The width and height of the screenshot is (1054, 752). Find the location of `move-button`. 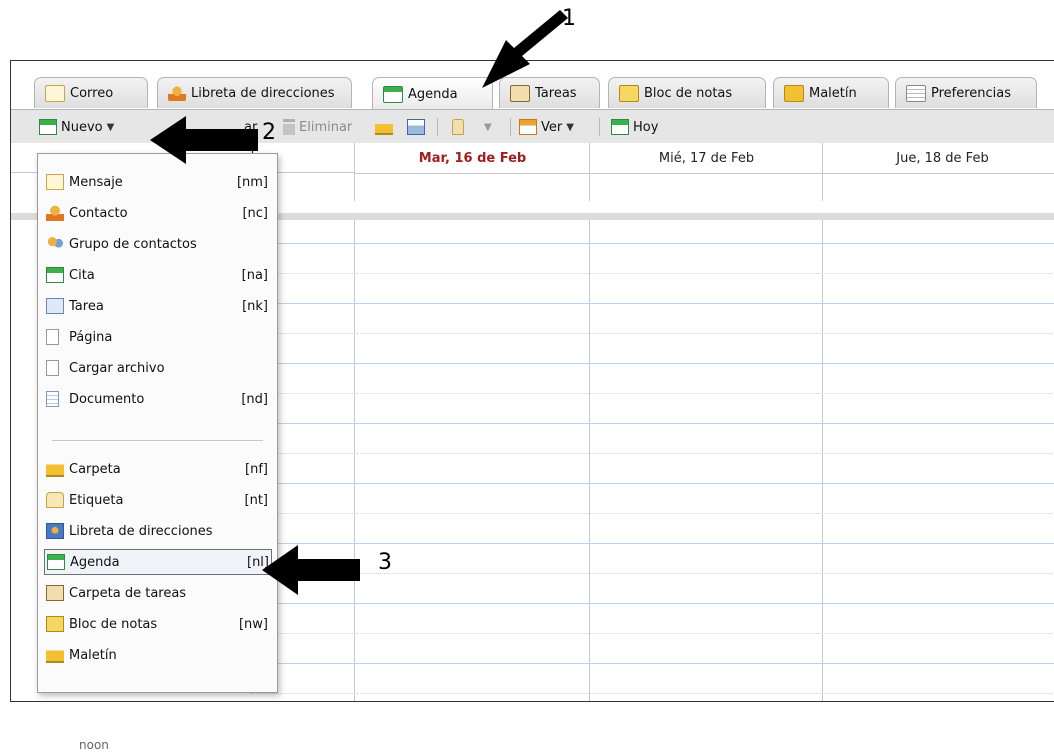

move-button is located at coordinates (384, 127).